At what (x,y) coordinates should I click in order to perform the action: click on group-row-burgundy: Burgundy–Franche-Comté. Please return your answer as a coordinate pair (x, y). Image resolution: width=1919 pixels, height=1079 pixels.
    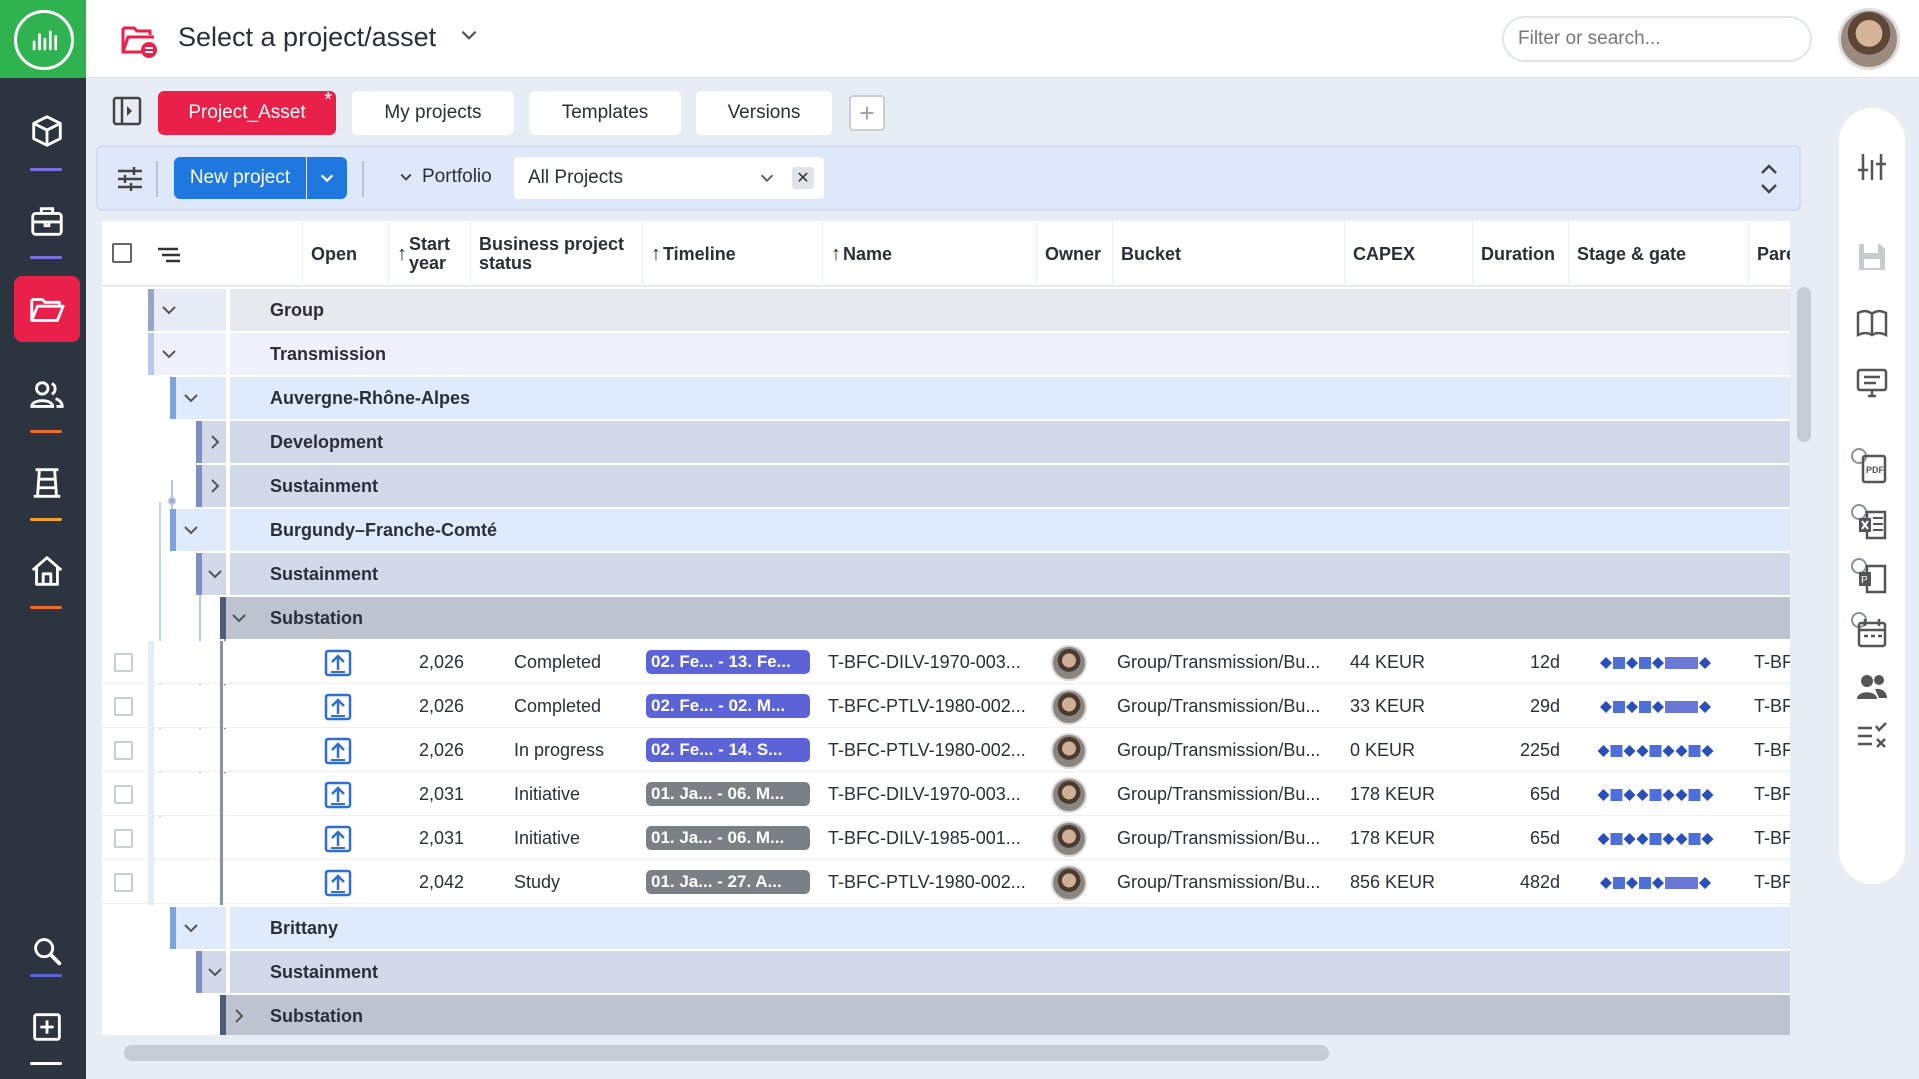
    Looking at the image, I should click on (946, 530).